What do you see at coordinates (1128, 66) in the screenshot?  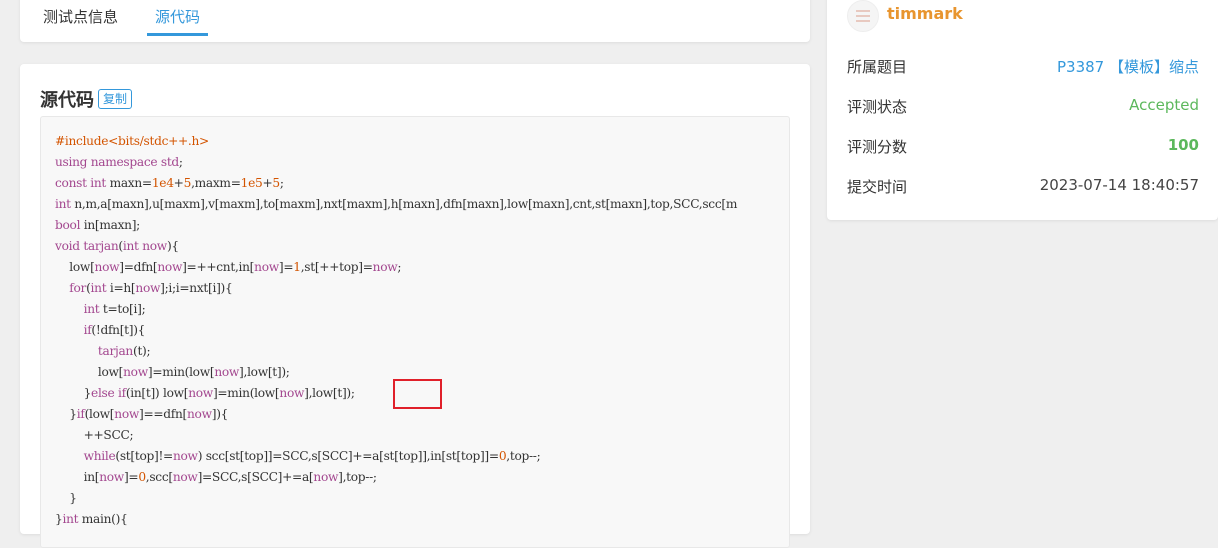 I see `problem-link: P3387 【模板】缩点` at bounding box center [1128, 66].